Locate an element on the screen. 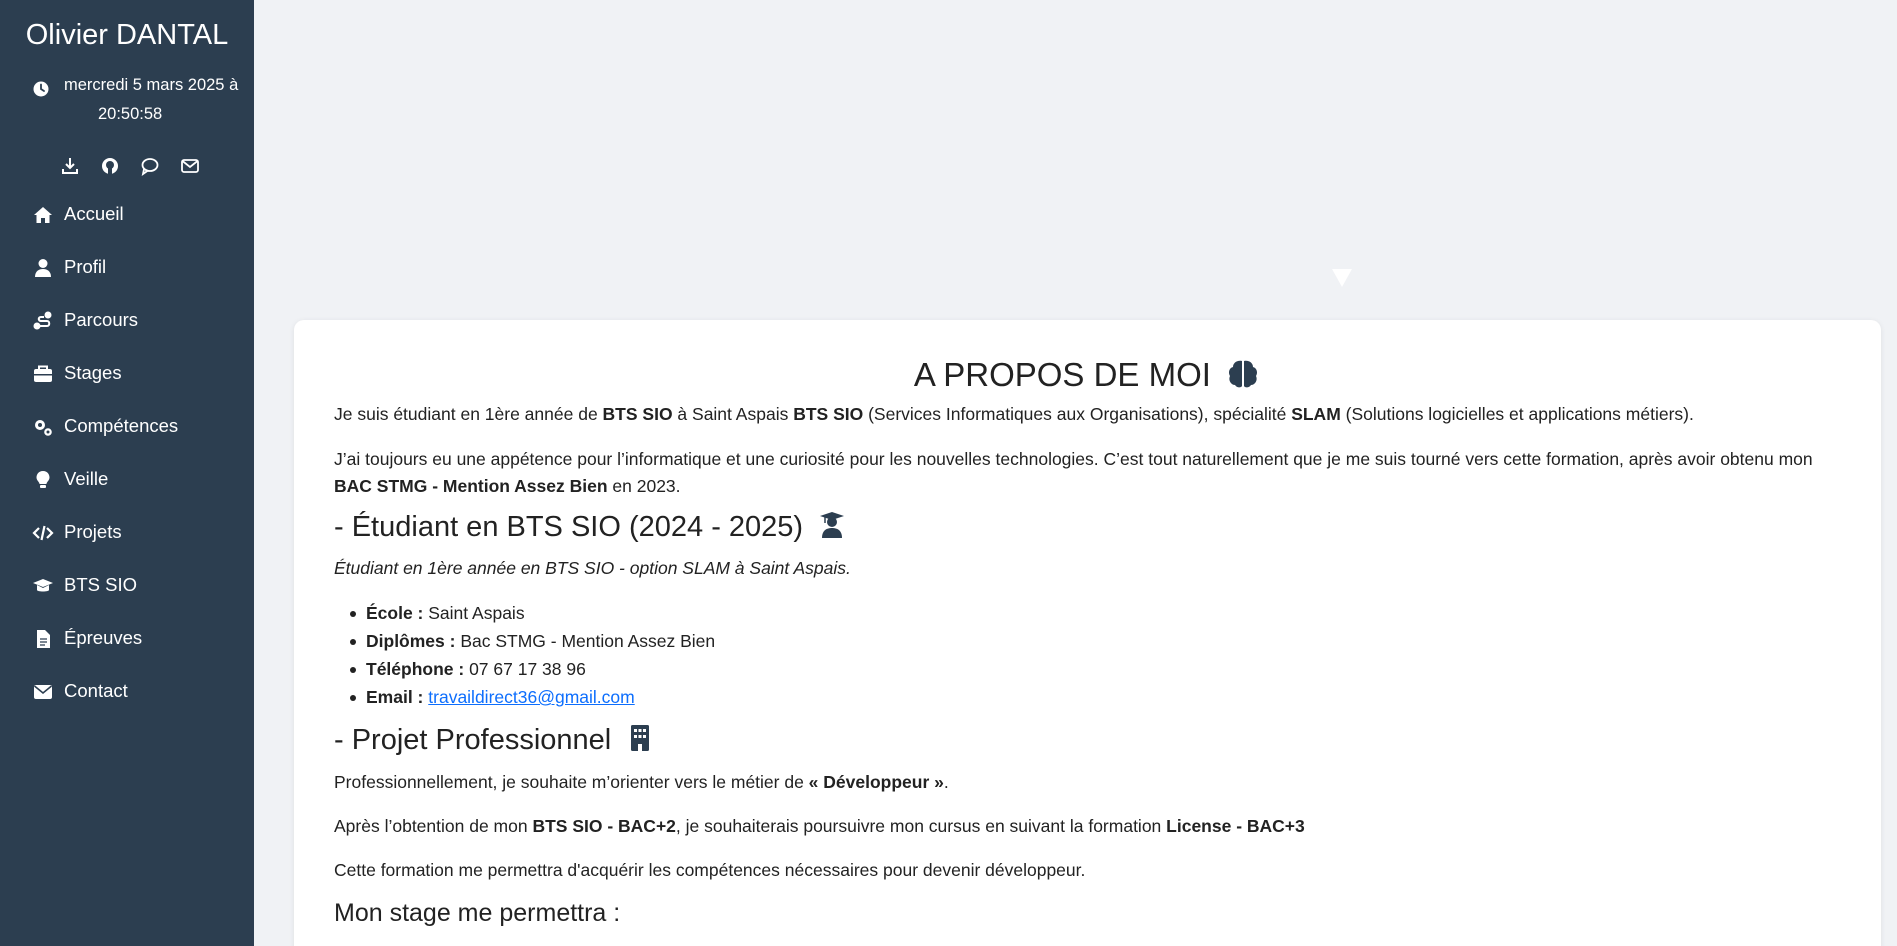 This screenshot has width=1897, height=946. brain-icon is located at coordinates (1243, 374).